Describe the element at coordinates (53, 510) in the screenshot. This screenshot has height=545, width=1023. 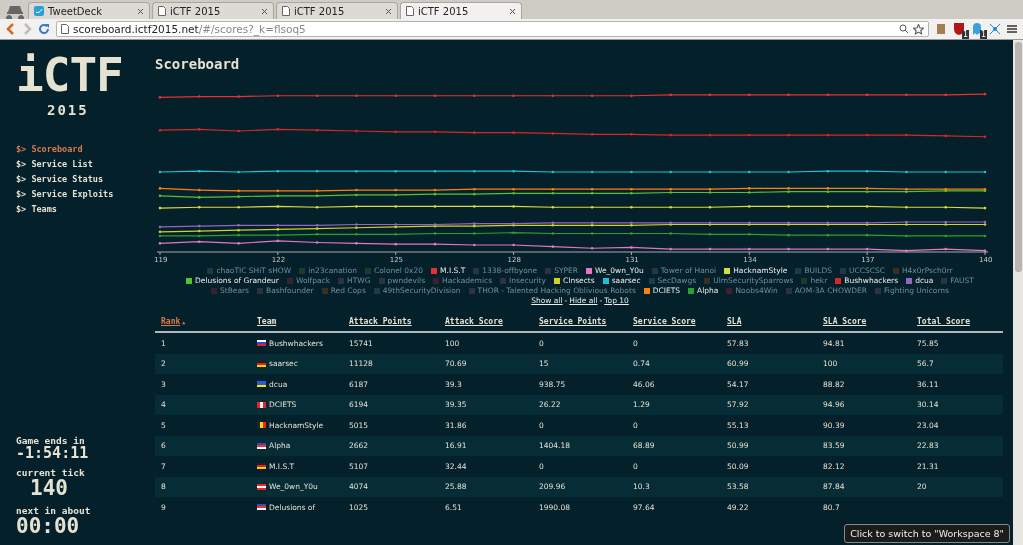
I see `status-label: next in about` at that location.